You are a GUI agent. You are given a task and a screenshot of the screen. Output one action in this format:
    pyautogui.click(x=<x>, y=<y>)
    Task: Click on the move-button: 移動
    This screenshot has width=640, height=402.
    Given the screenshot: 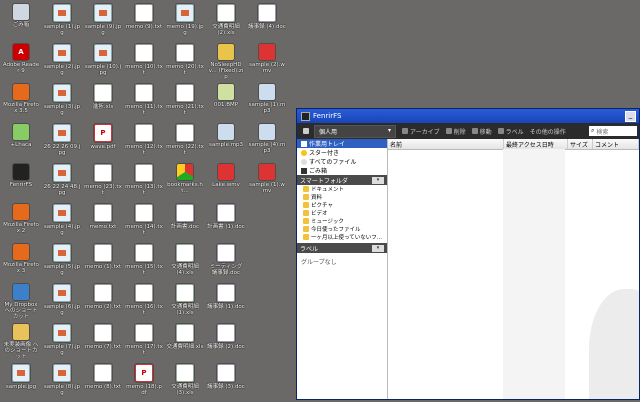 What is the action you would take?
    pyautogui.click(x=481, y=131)
    